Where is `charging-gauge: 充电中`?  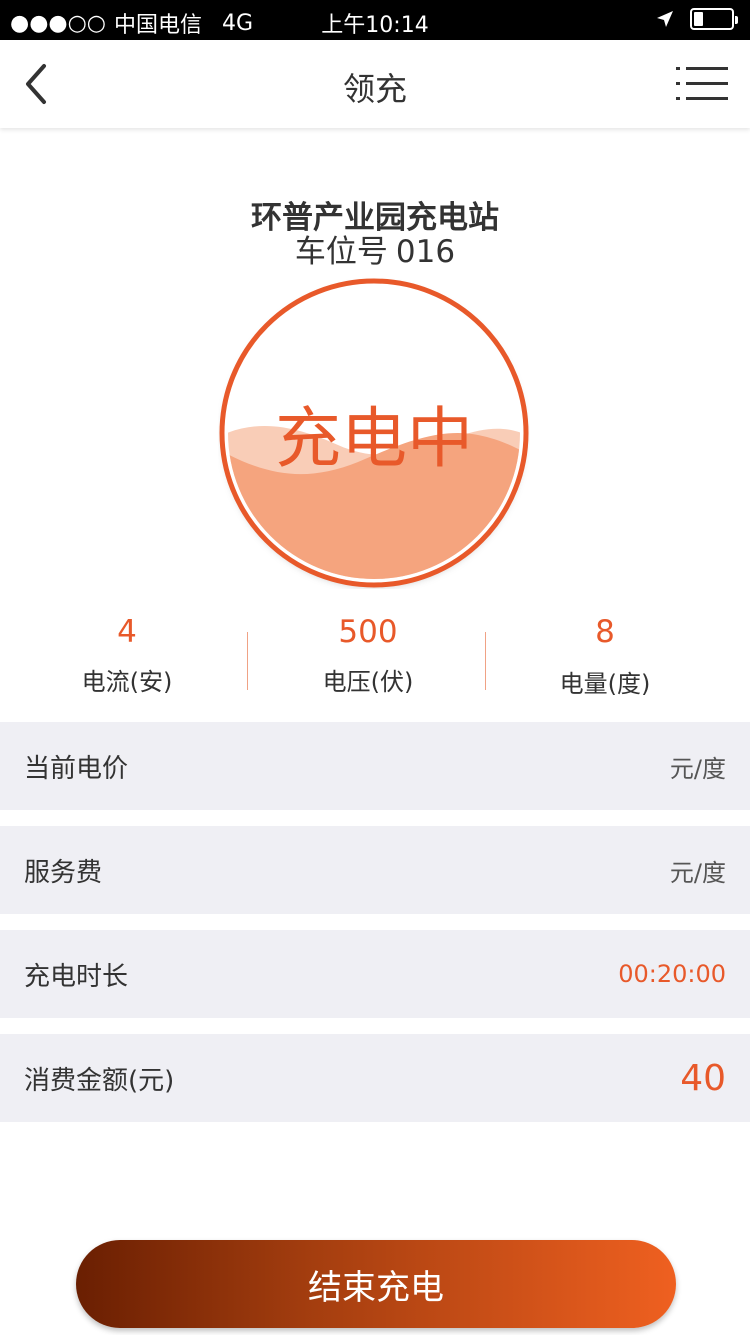 charging-gauge: 充电中 is located at coordinates (374, 433).